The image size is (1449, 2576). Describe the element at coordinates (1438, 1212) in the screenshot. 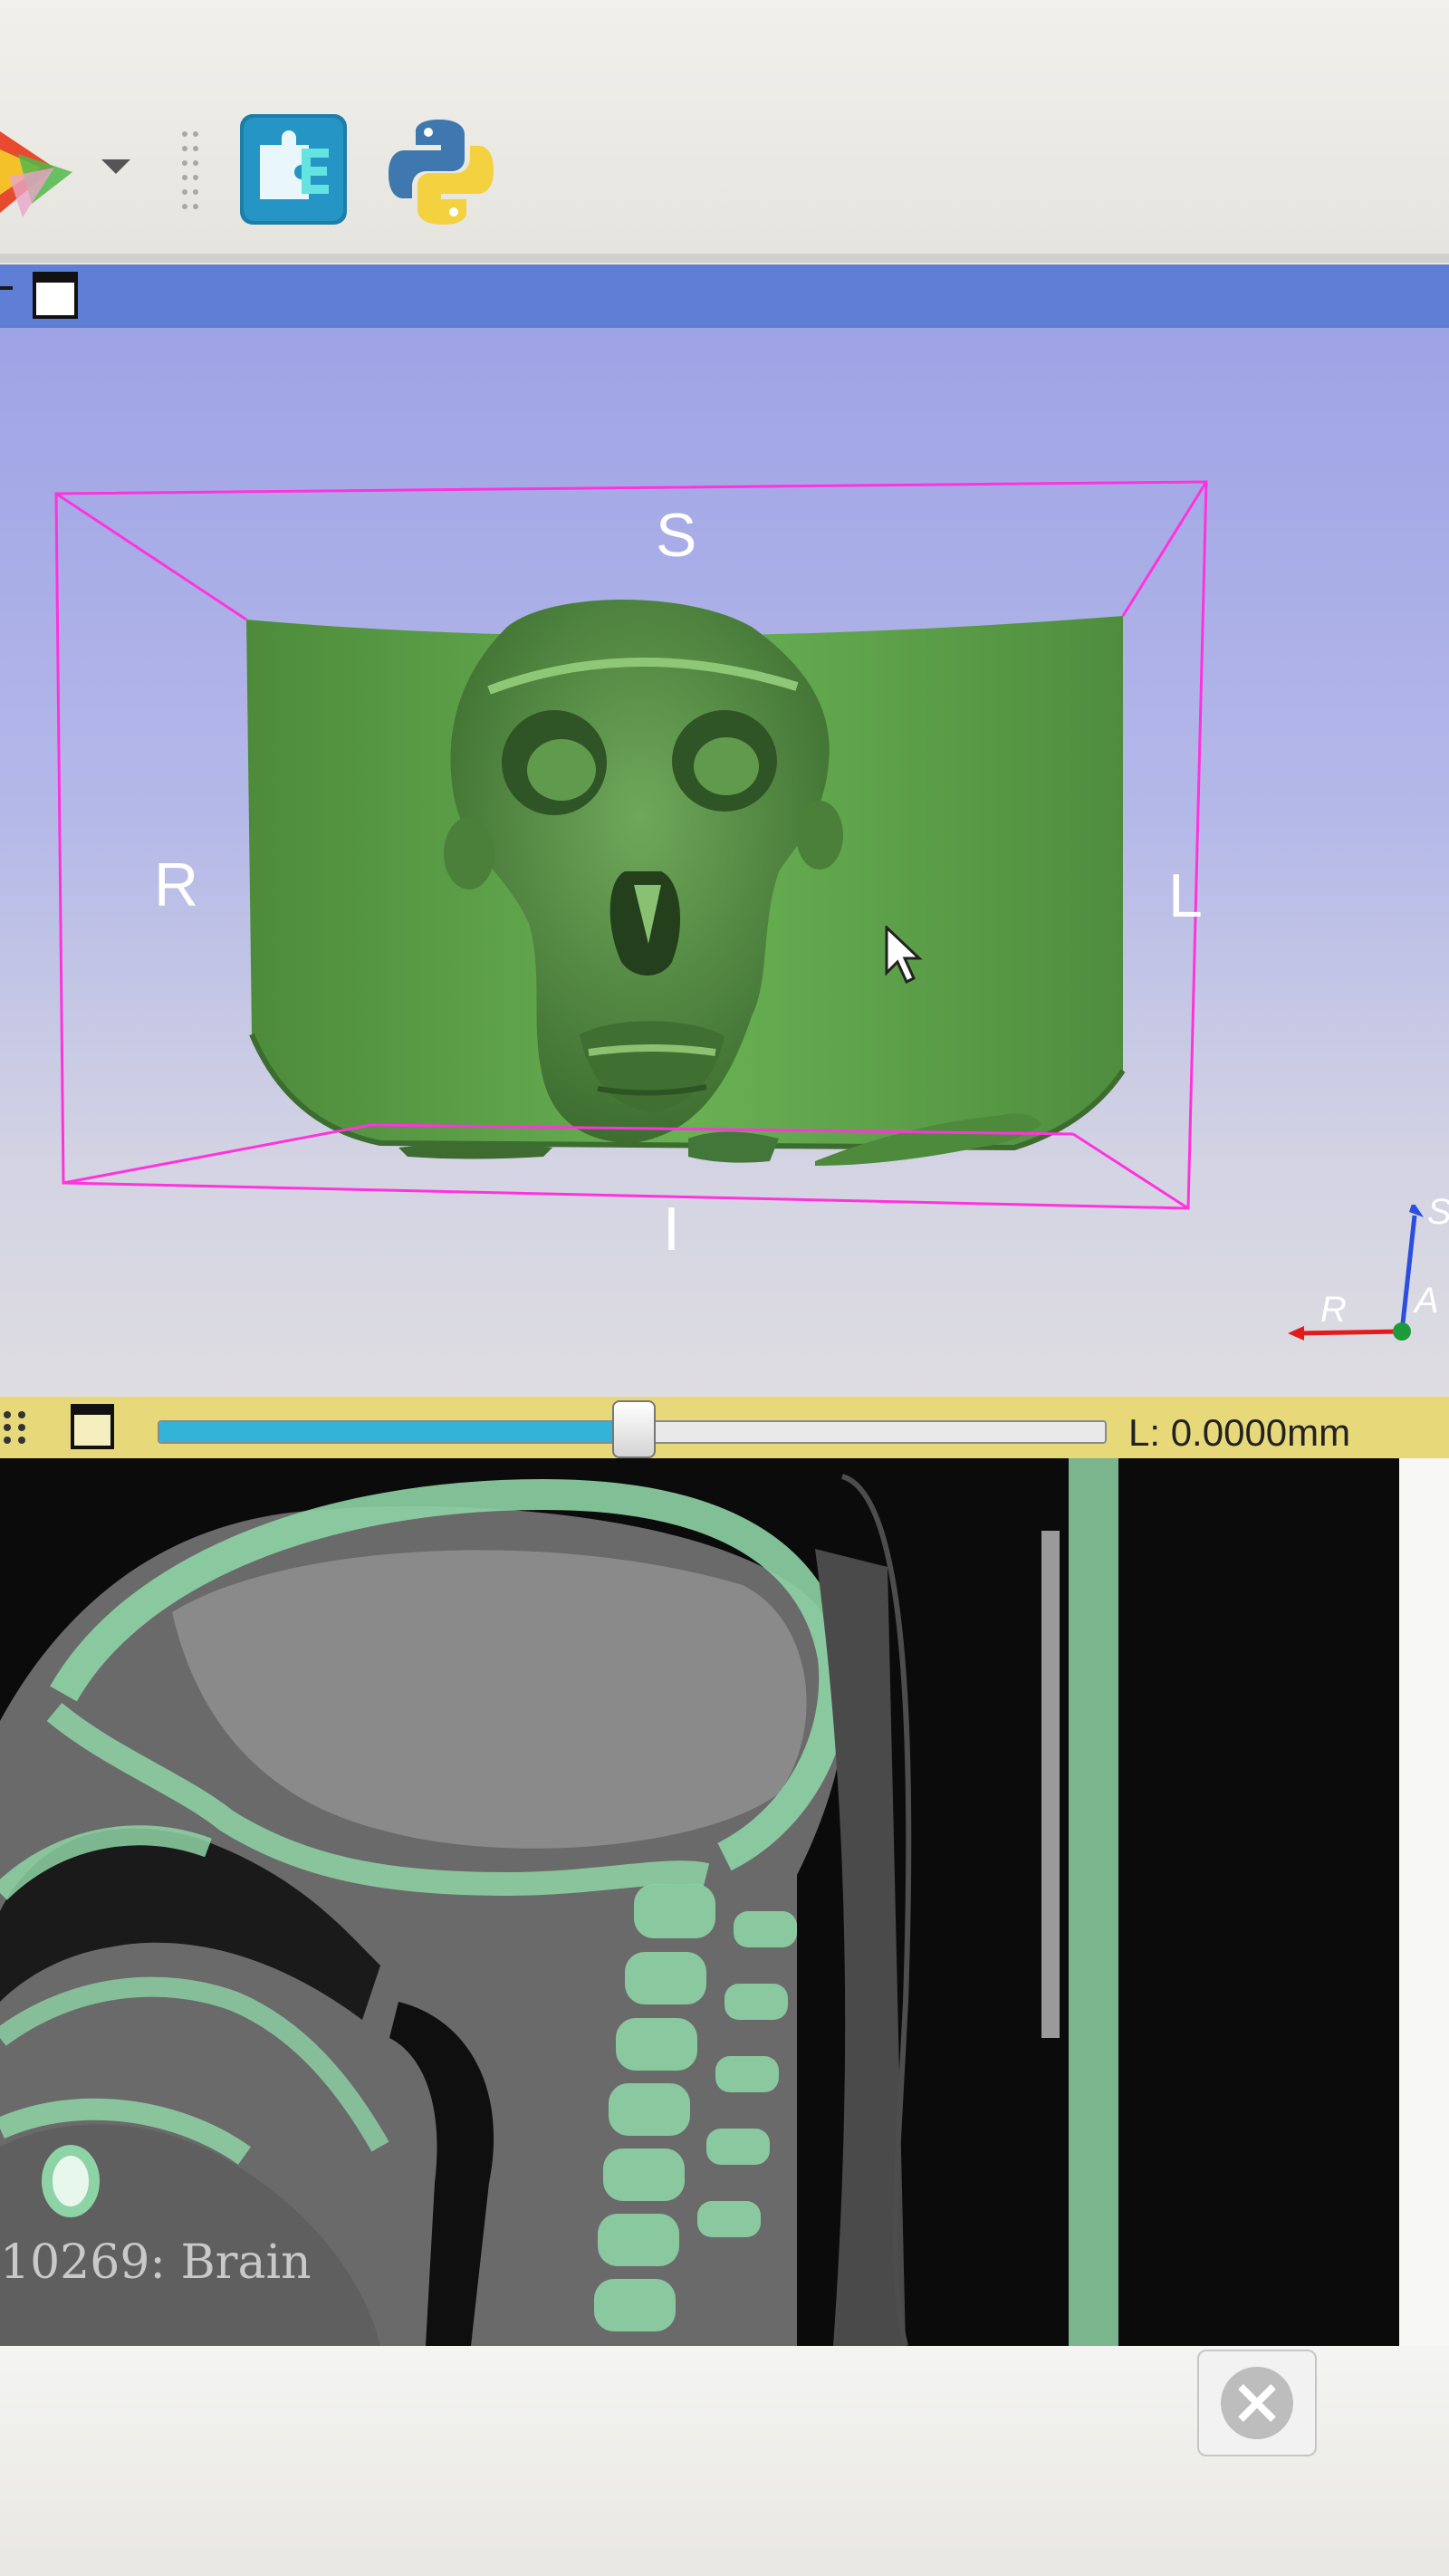

I see `axis-label-s: S` at that location.